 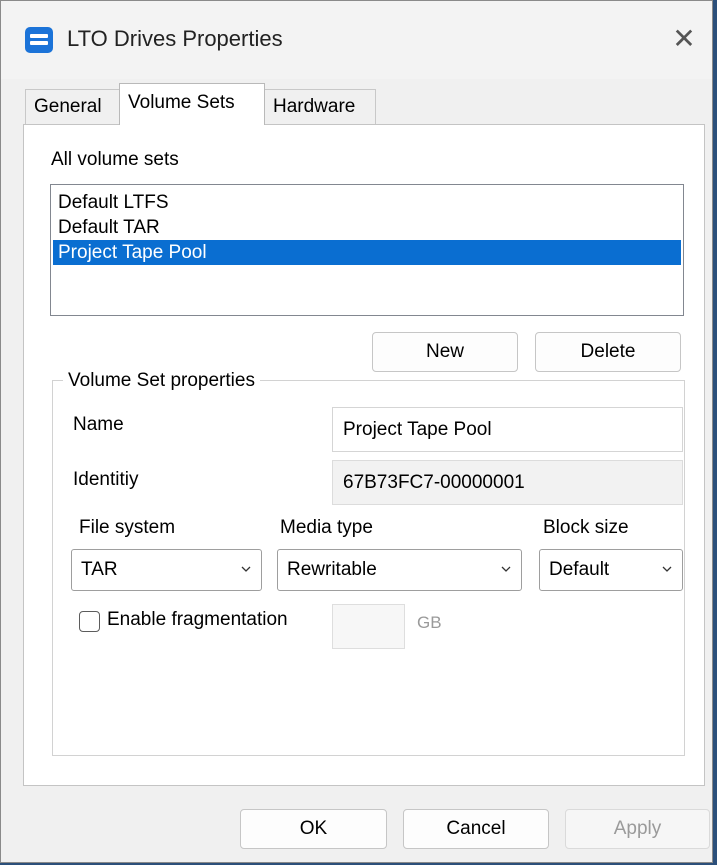 What do you see at coordinates (429, 622) in the screenshot?
I see `fragmentation-unit-label: GB` at bounding box center [429, 622].